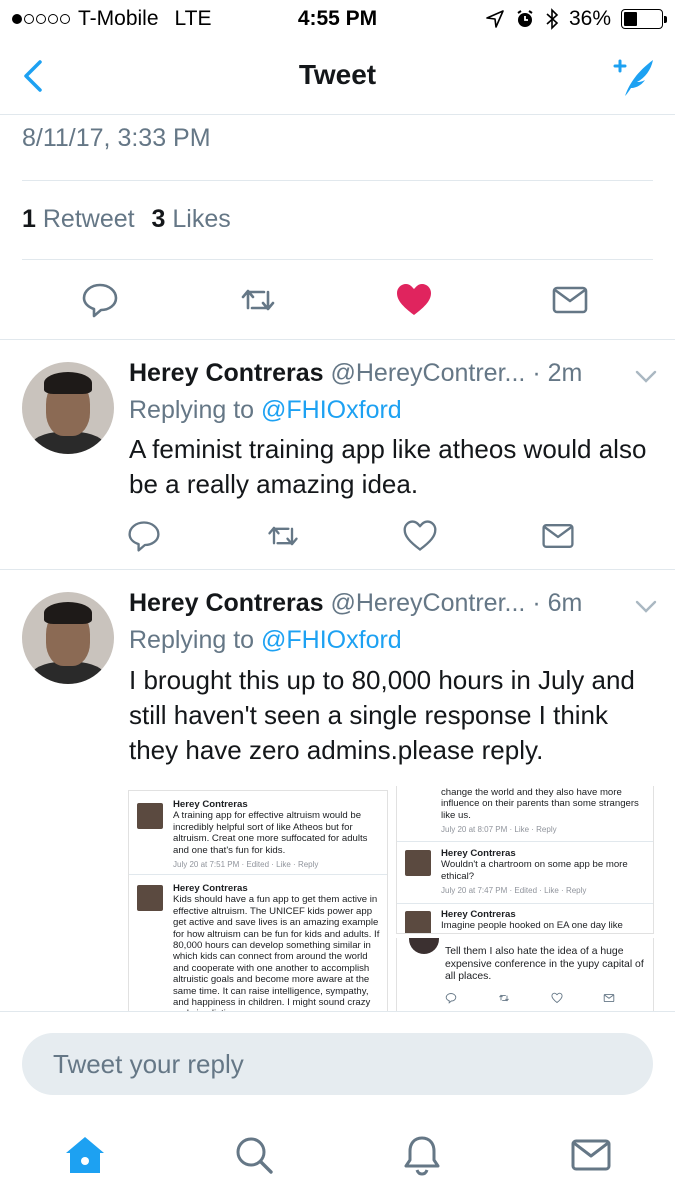  I want to click on nav-bar: Tweet, so click(337, 76).